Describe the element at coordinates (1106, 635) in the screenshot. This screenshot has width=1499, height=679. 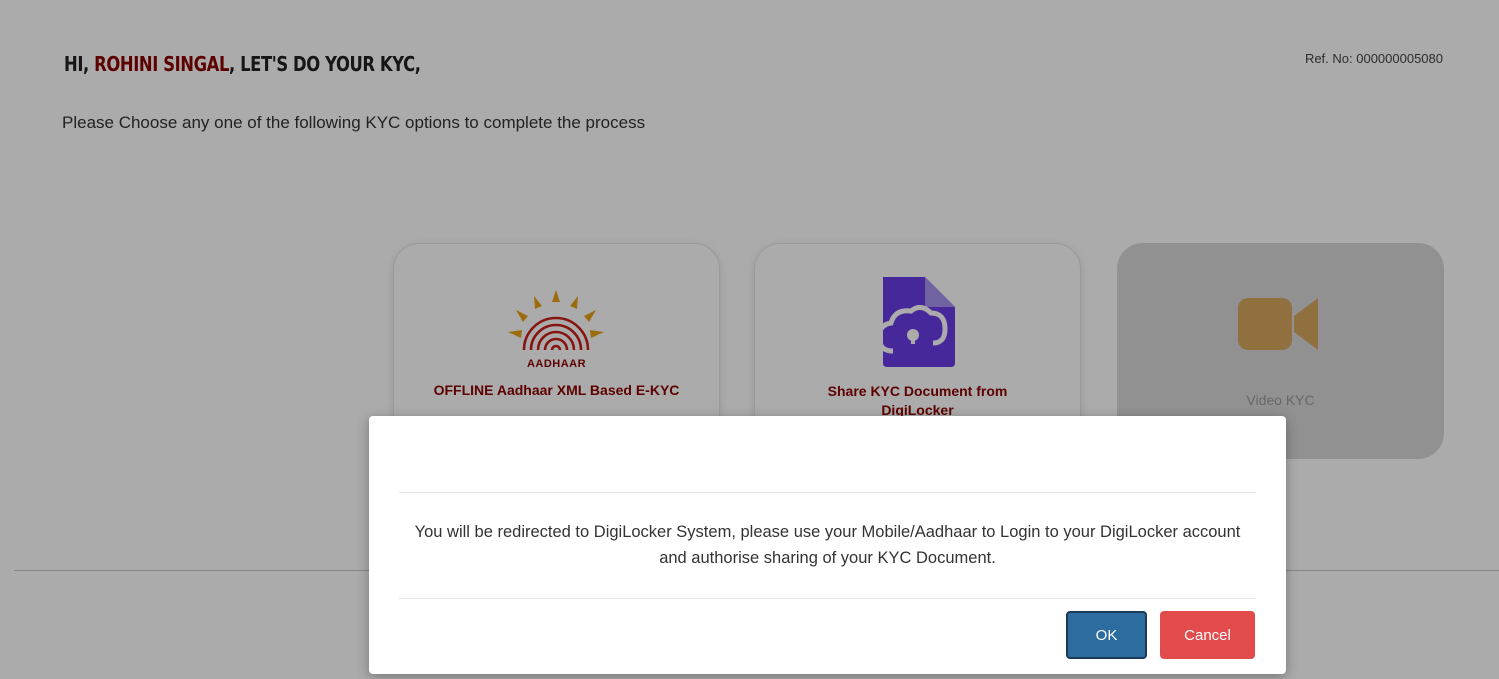
I see `ok-button: OK` at that location.